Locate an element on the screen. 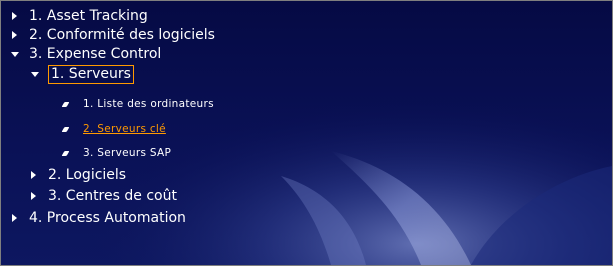  tree-item-label: 3. Expense Control is located at coordinates (95, 54).